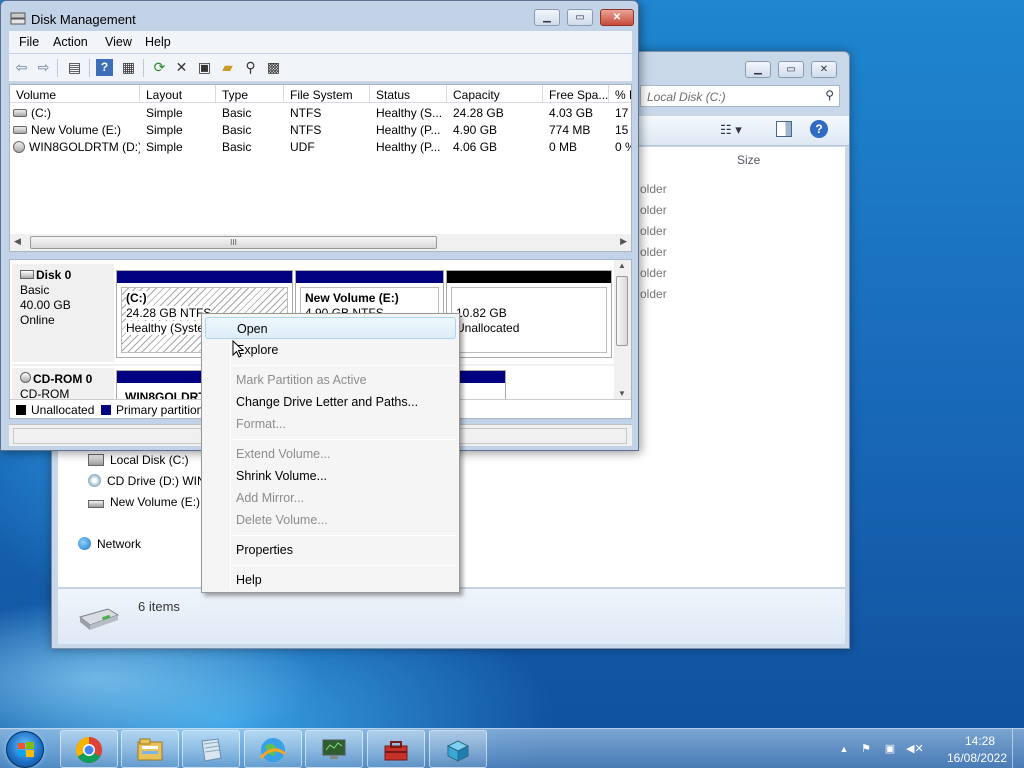  What do you see at coordinates (75, 94) in the screenshot?
I see `column-header-volume: Volume` at bounding box center [75, 94].